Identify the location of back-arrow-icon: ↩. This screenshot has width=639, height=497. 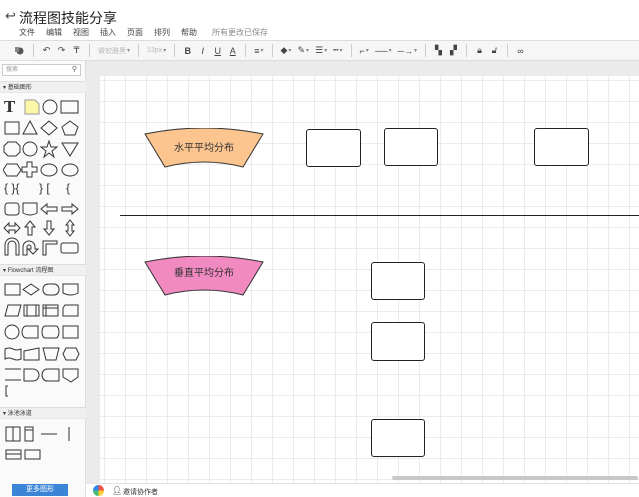
(10, 16).